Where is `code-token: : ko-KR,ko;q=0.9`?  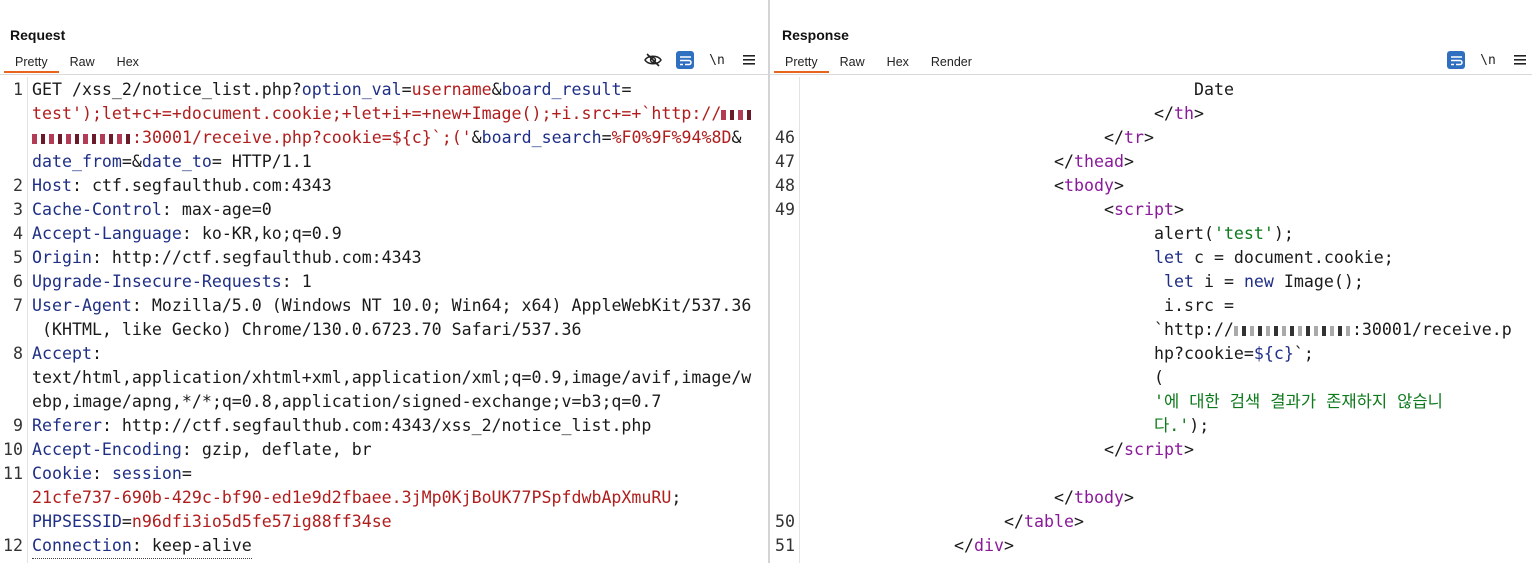
code-token: : ko-KR,ko;q=0.9 is located at coordinates (261, 233).